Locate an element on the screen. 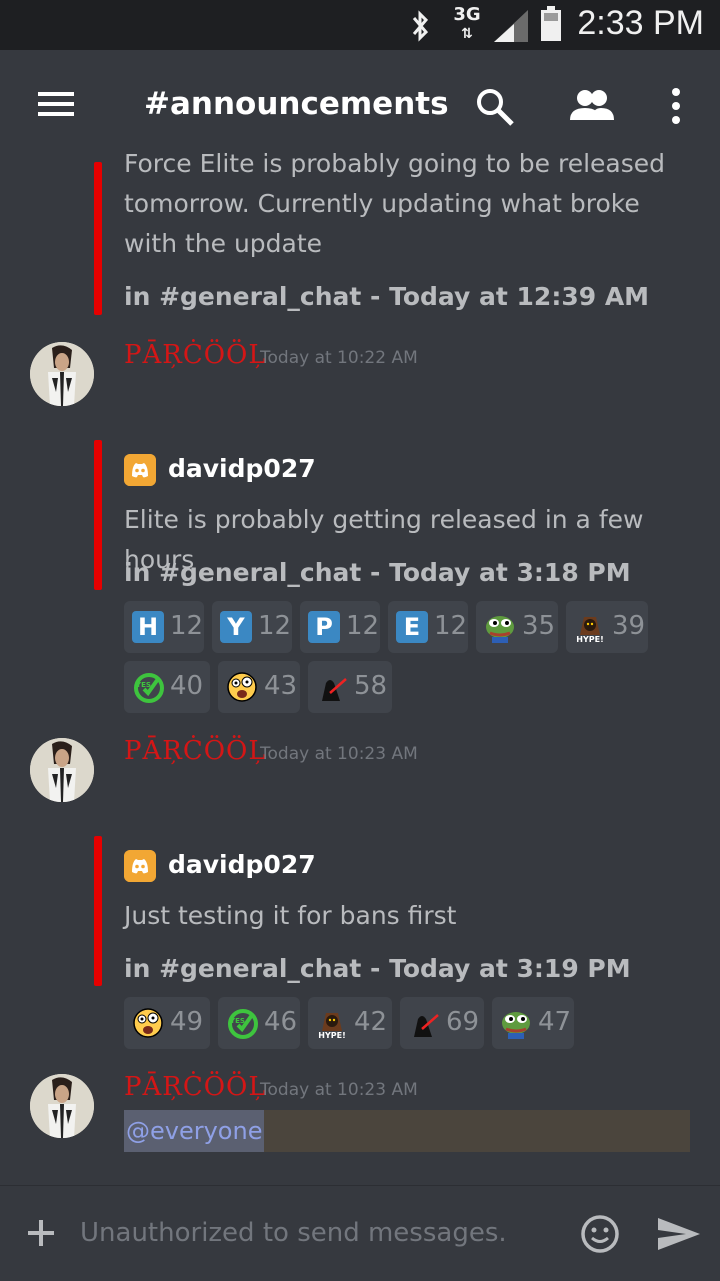 The height and width of the screenshot is (1281, 720). reaction: P 12 is located at coordinates (340, 627).